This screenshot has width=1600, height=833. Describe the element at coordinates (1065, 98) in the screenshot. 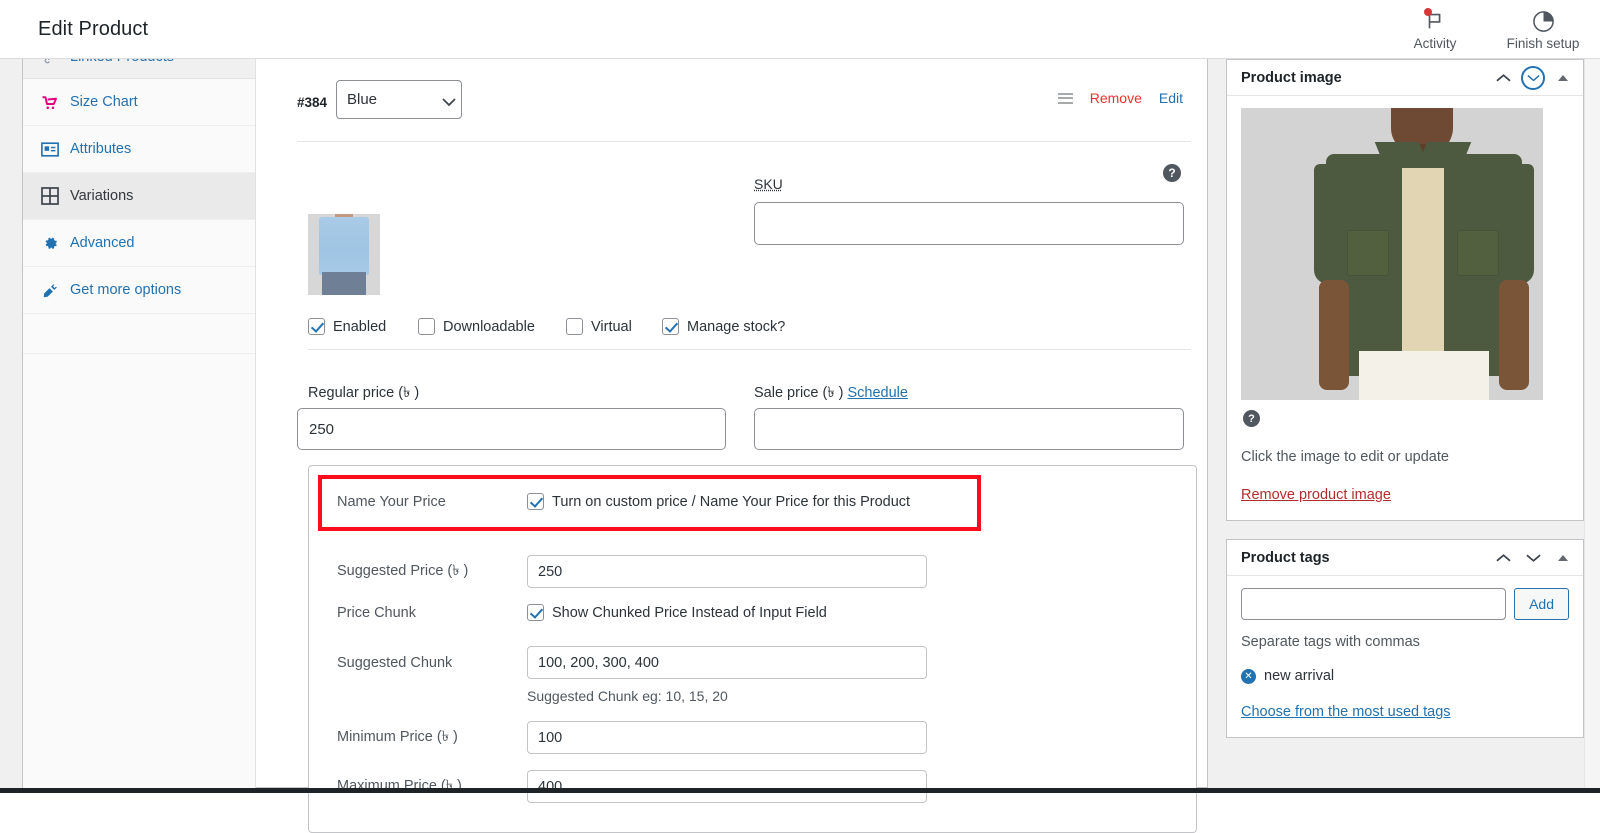

I see `drag-handle-icon` at that location.